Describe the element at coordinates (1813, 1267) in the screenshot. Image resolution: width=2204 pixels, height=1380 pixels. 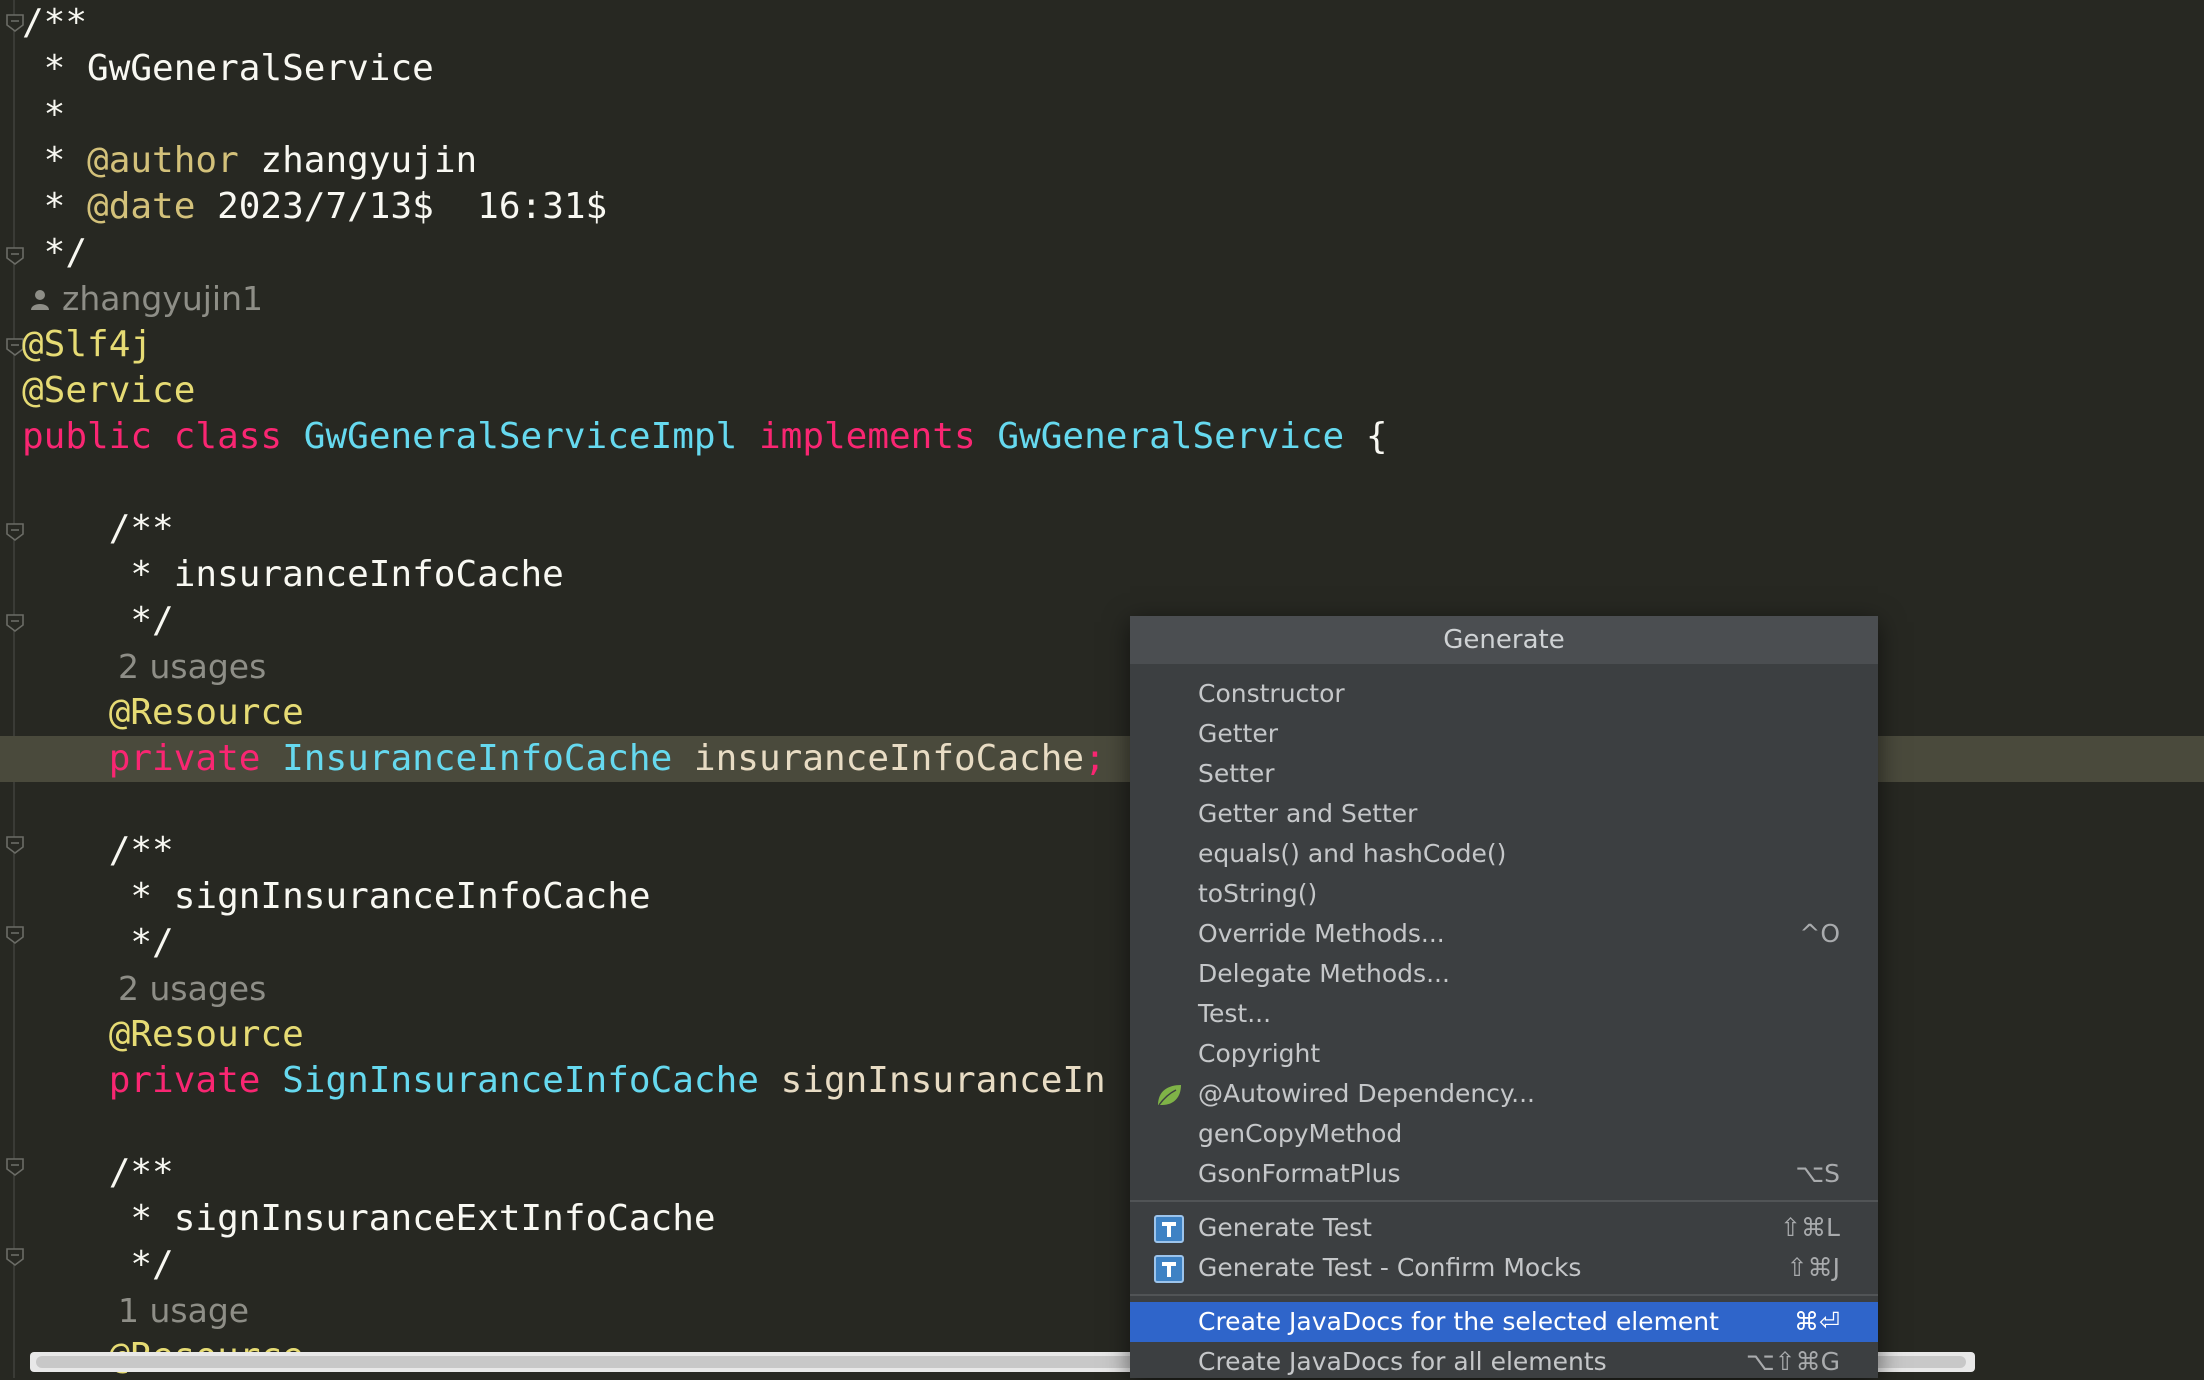
I see `menu-item-shortcut: ⇧⌘J` at that location.